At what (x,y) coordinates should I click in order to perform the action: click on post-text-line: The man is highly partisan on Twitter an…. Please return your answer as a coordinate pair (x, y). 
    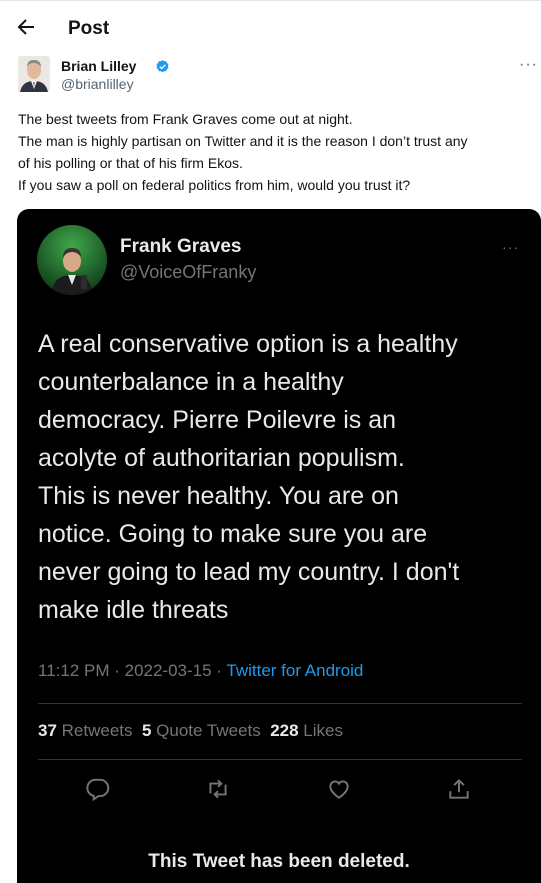
    Looking at the image, I should click on (243, 141).